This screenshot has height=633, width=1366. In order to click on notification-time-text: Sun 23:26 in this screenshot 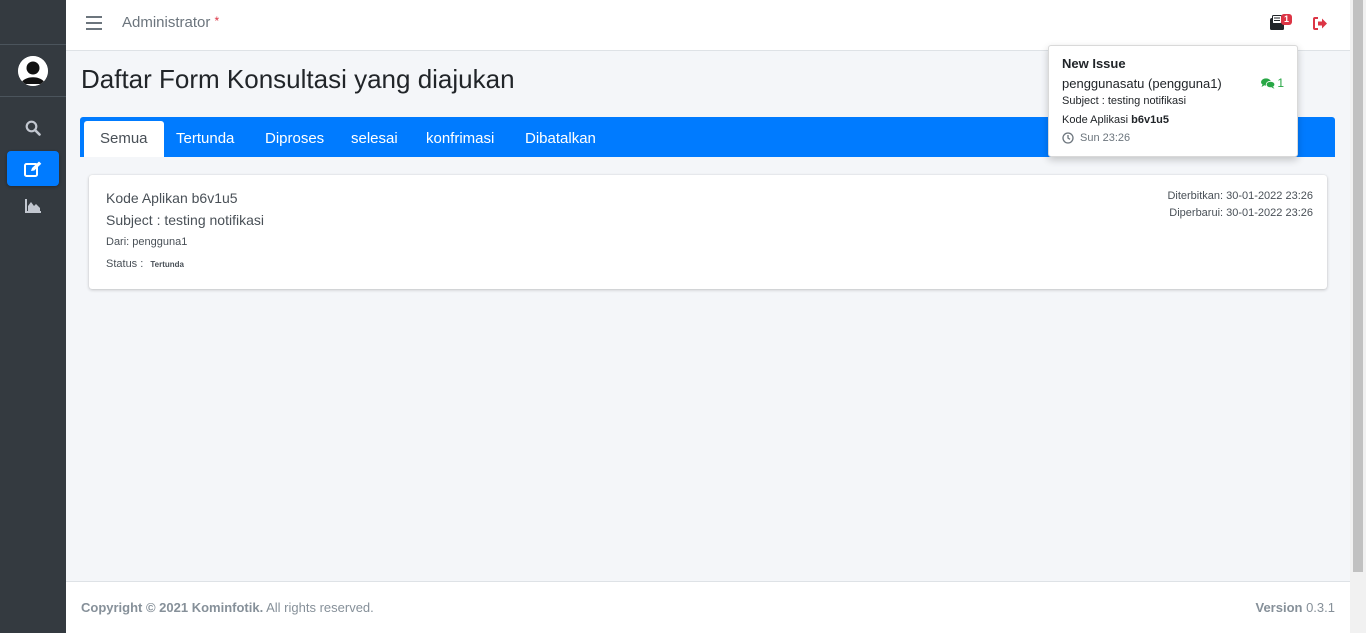, I will do `click(1105, 138)`.